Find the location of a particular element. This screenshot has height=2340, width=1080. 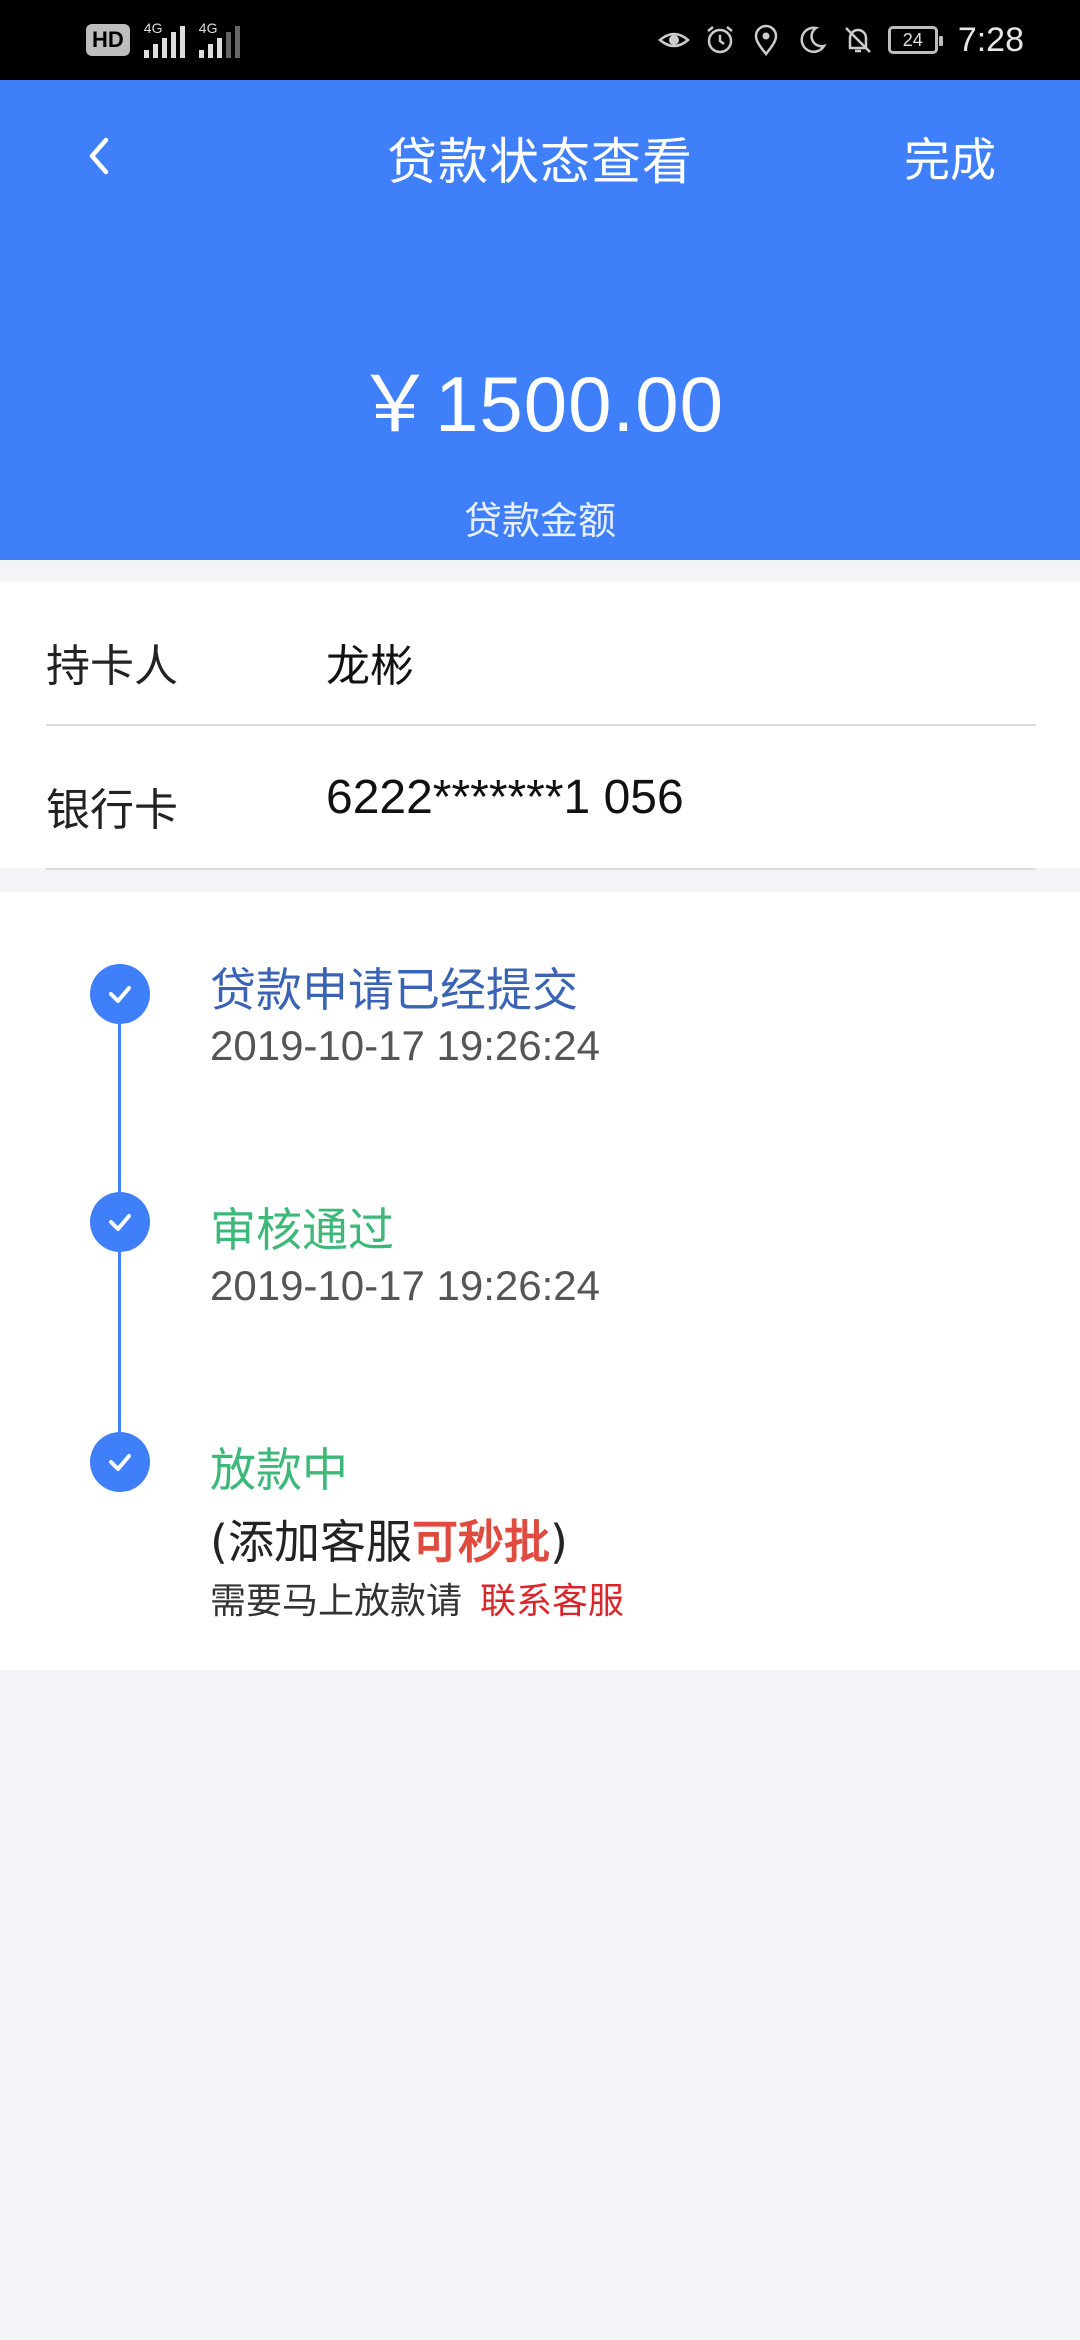

loan-amount: ￥1500.00 is located at coordinates (540, 404).